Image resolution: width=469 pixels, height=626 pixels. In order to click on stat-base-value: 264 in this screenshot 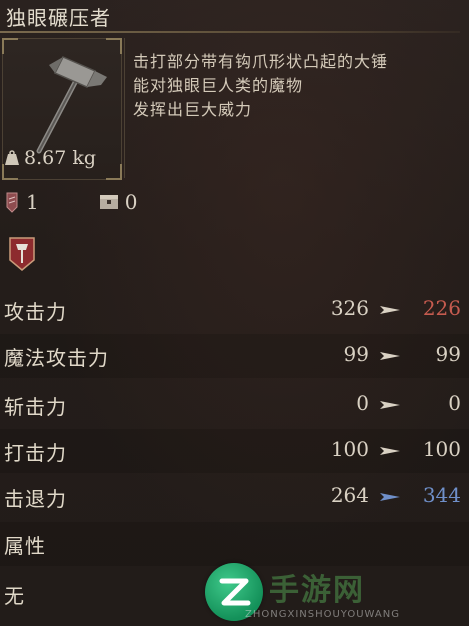, I will do `click(349, 495)`.